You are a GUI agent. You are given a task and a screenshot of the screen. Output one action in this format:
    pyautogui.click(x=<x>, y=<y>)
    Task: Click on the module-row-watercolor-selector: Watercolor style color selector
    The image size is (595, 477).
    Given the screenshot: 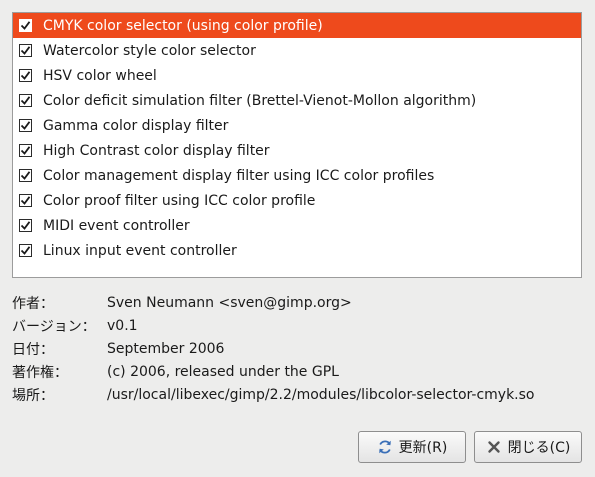 What is the action you would take?
    pyautogui.click(x=297, y=50)
    